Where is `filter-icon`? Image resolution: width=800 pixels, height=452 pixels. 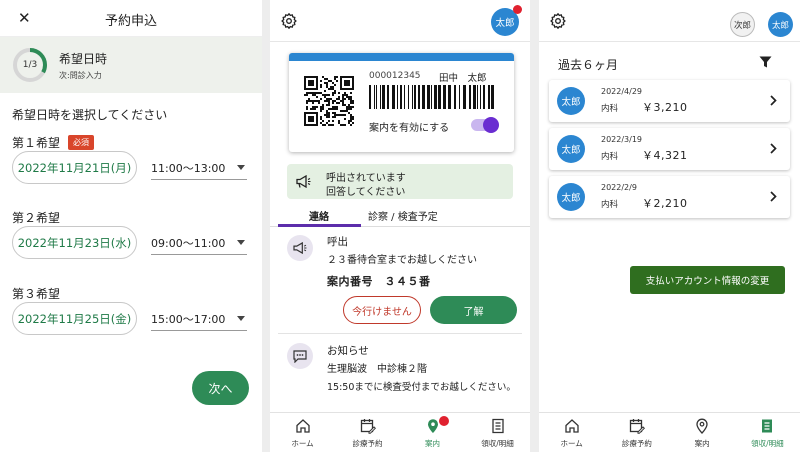
filter-icon is located at coordinates (765, 62).